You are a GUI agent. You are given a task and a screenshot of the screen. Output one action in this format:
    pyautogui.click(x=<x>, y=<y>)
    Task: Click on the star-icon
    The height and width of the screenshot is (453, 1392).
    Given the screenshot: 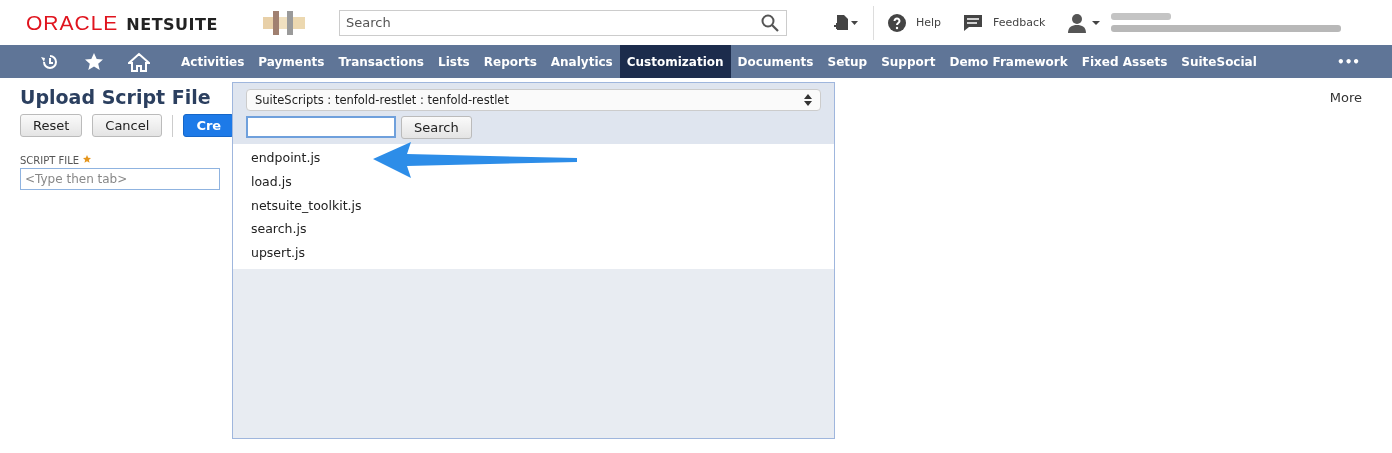 What is the action you would take?
    pyautogui.click(x=94, y=61)
    